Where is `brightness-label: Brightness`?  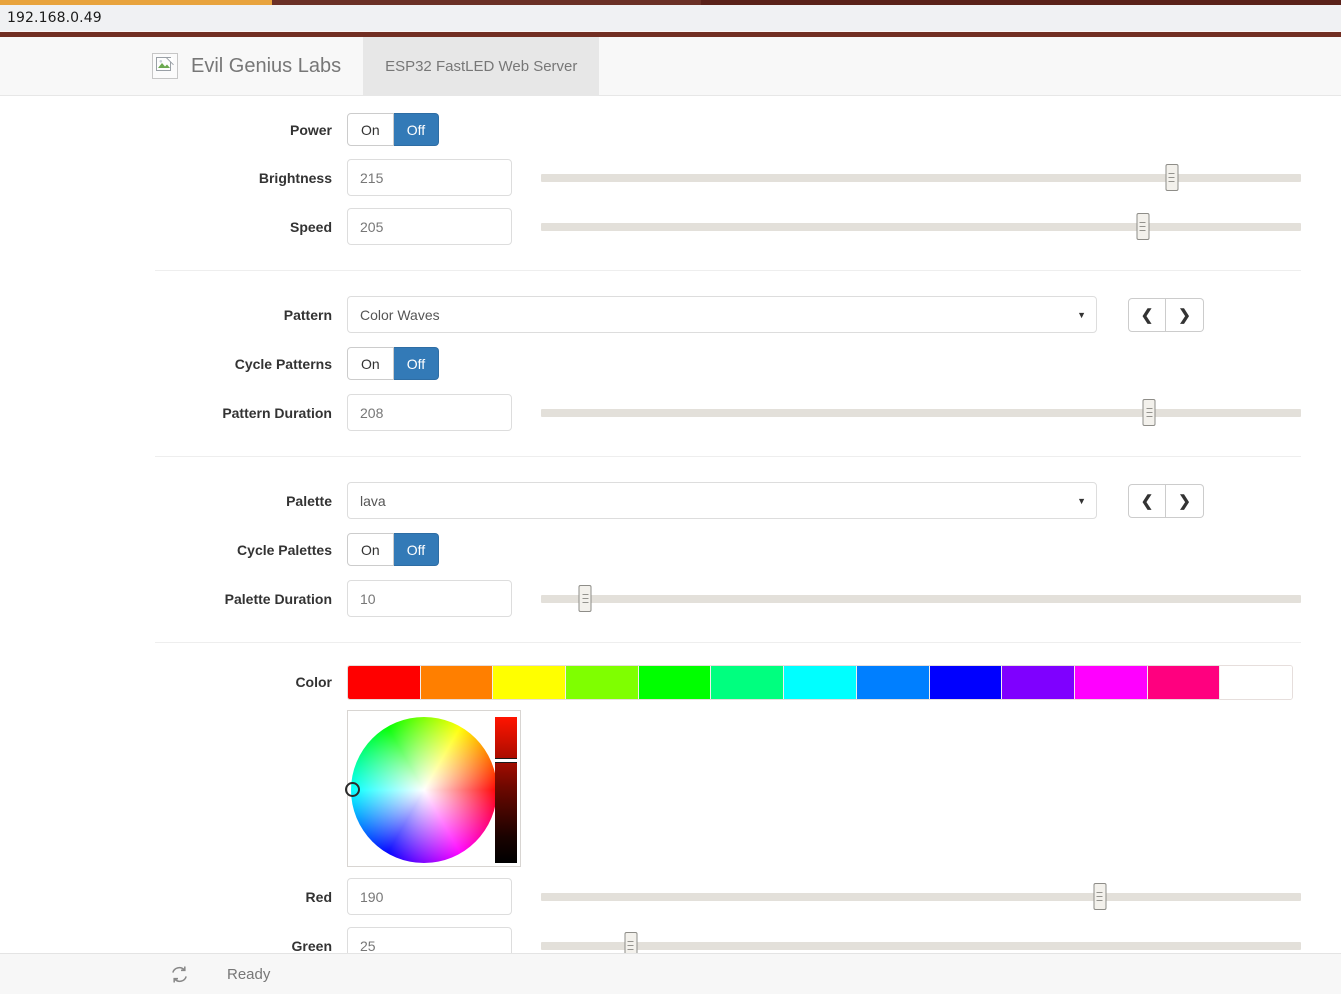 brightness-label: Brightness is located at coordinates (295, 177).